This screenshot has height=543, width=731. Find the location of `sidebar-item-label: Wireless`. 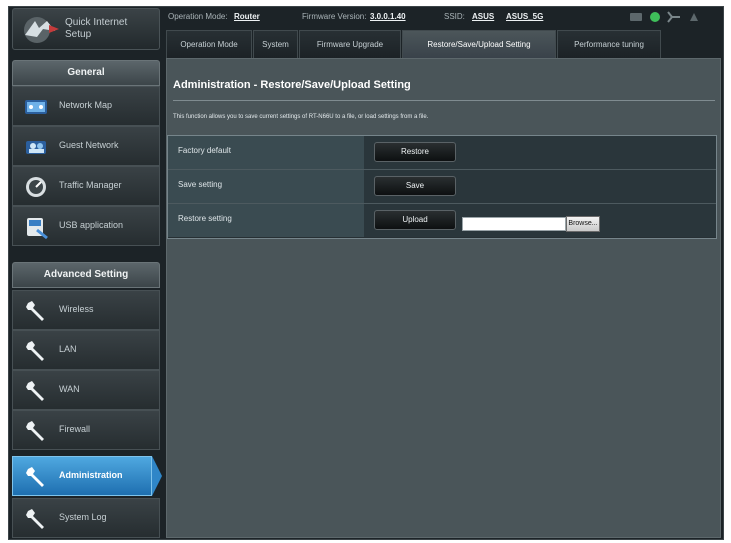

sidebar-item-label: Wireless is located at coordinates (76, 309).